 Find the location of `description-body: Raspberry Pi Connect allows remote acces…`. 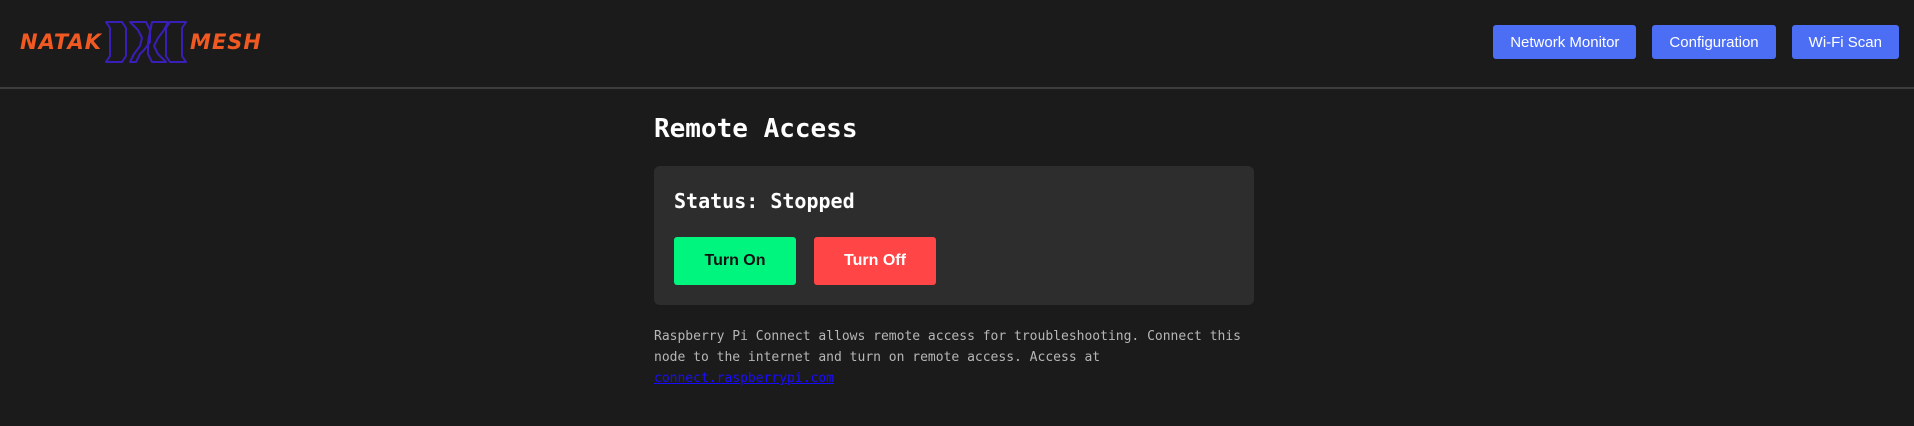

description-body: Raspberry Pi Connect allows remote acces… is located at coordinates (947, 347).